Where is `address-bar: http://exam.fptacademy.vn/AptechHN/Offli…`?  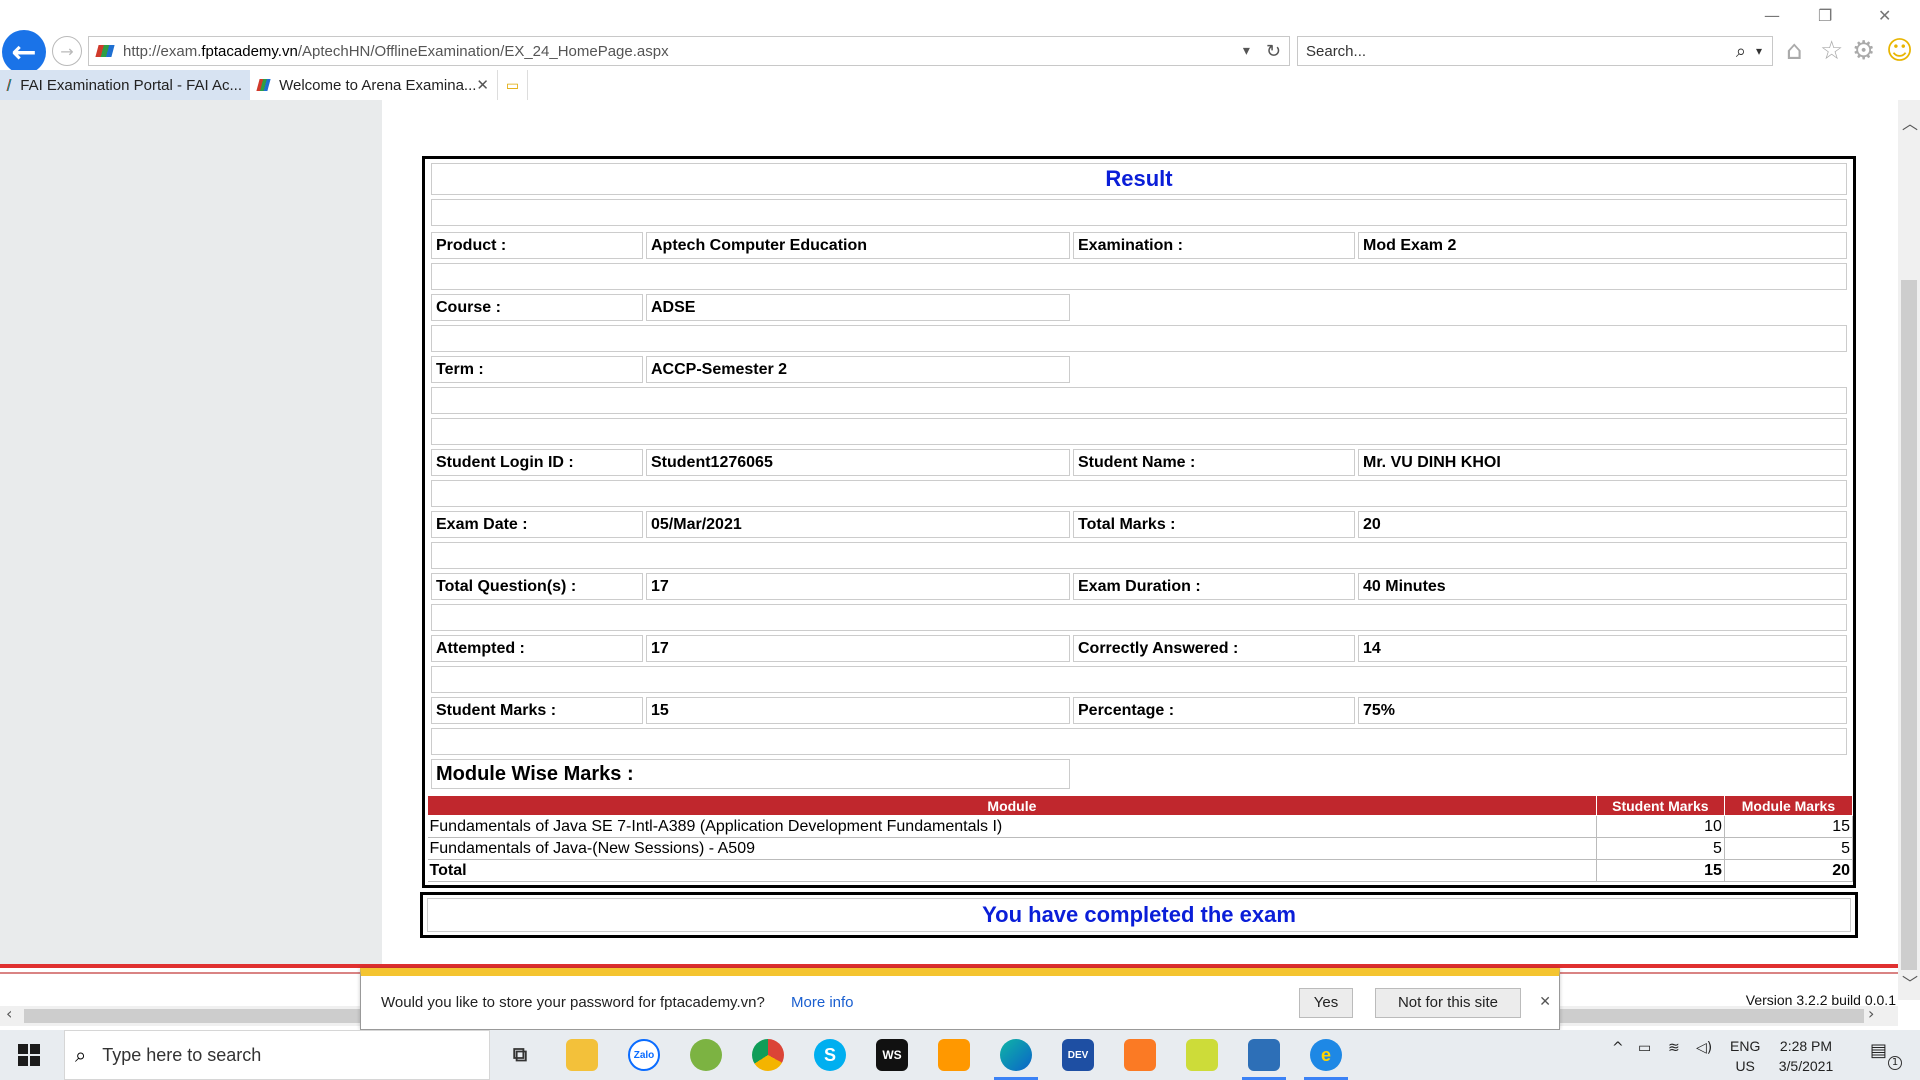
address-bar: http://exam.fptacademy.vn/AptechHN/Offli… is located at coordinates (689, 51).